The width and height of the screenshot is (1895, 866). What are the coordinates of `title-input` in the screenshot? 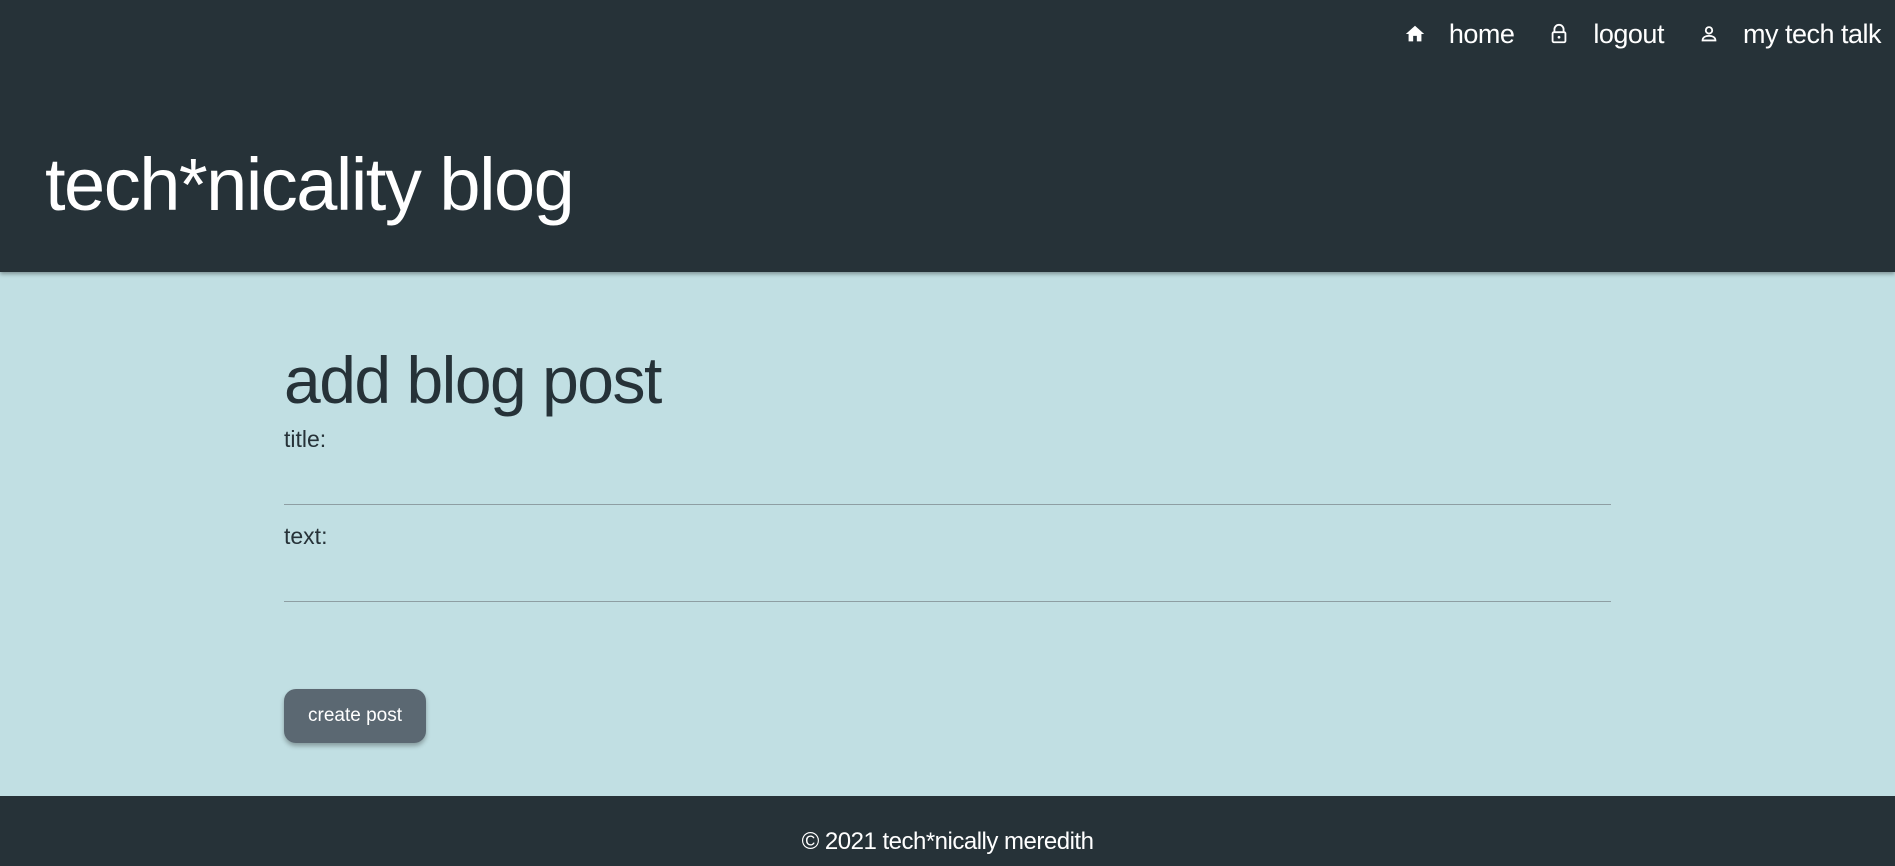 It's located at (947, 481).